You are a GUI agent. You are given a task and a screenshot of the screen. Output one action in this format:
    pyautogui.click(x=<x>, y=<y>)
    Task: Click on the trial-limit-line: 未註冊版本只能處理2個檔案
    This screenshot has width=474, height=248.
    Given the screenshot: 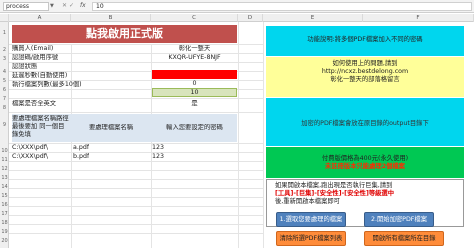 What is the action you would take?
    pyautogui.click(x=365, y=166)
    